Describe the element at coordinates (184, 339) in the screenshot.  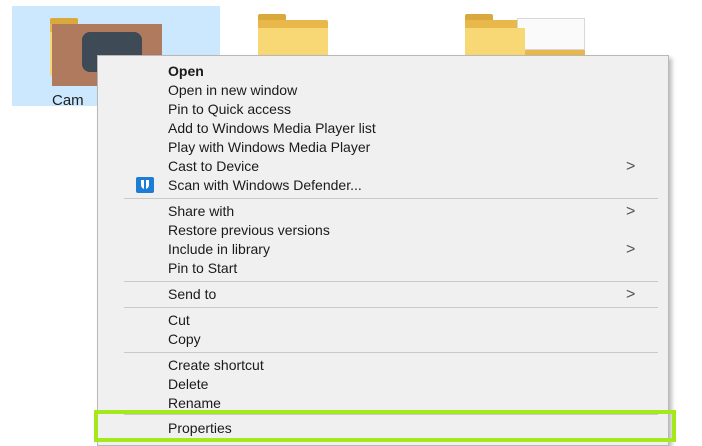
I see `menu-item-label: Copy` at that location.